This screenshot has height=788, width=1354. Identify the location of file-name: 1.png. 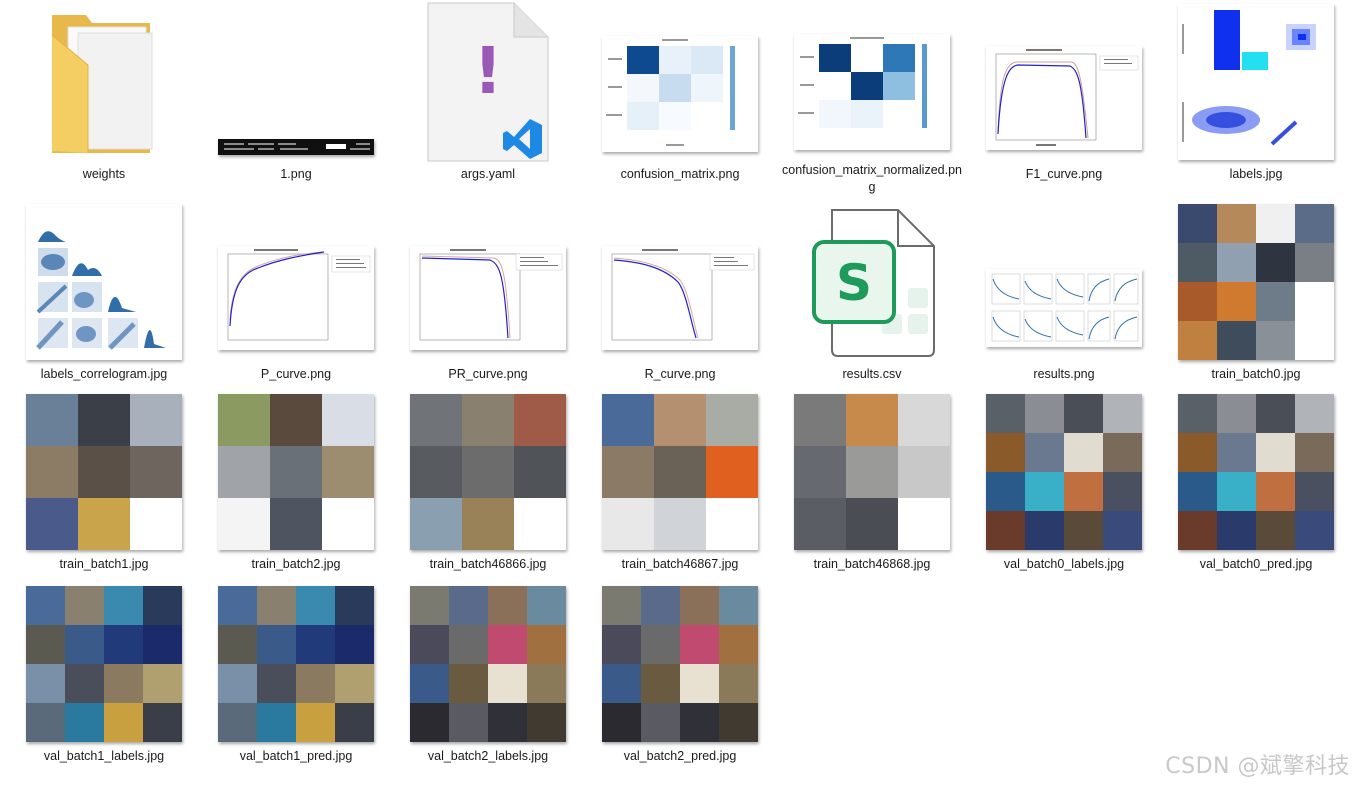
(296, 174).